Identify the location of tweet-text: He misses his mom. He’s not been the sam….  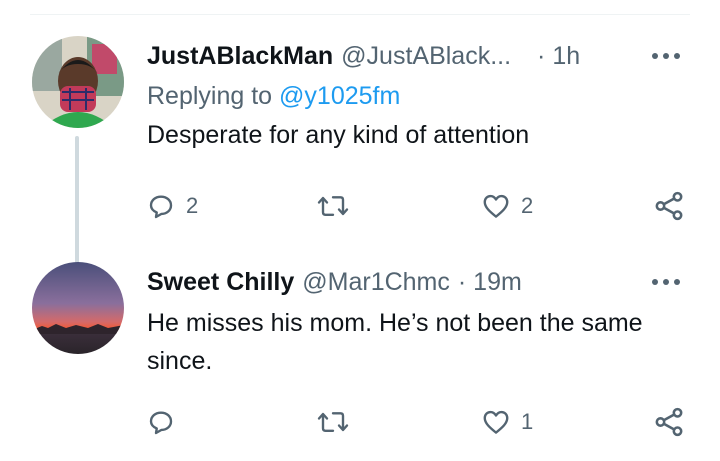
(395, 342).